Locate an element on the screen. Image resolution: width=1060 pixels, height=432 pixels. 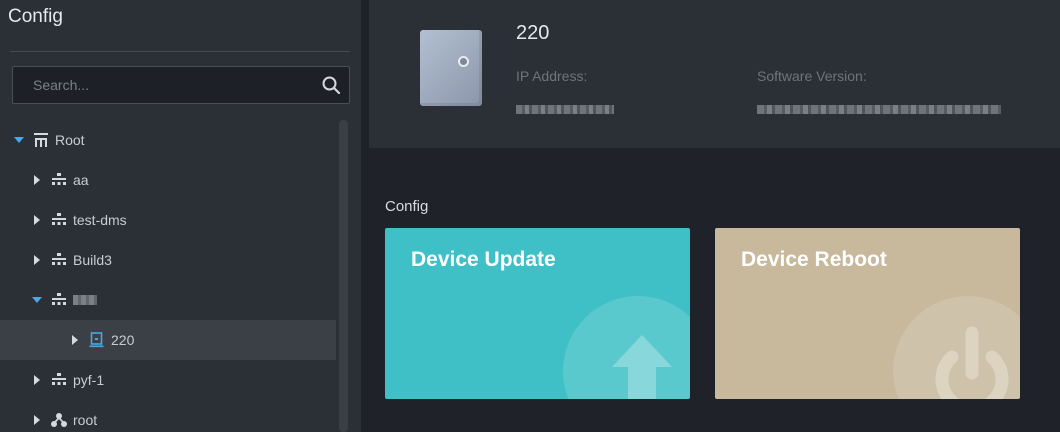
tree-node-root: Root is located at coordinates (168, 140).